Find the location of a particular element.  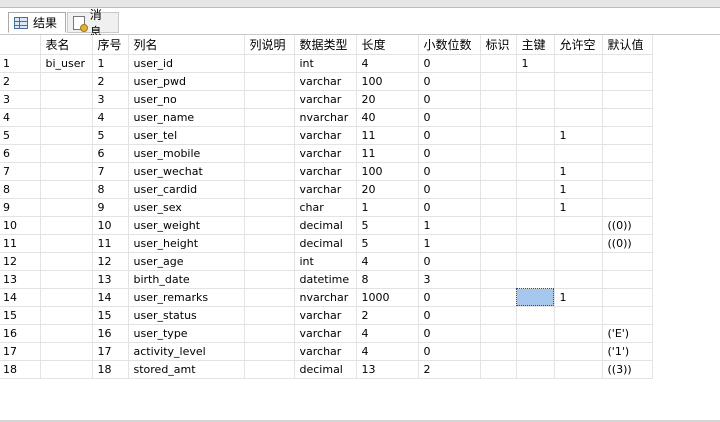

grid-cell: 5 is located at coordinates (387, 243).